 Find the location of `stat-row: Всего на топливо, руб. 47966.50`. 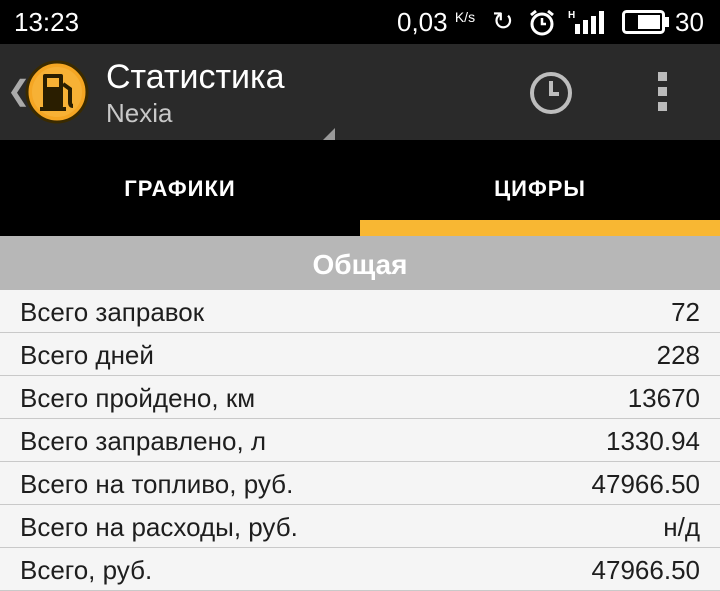

stat-row: Всего на топливо, руб. 47966.50 is located at coordinates (360, 483).